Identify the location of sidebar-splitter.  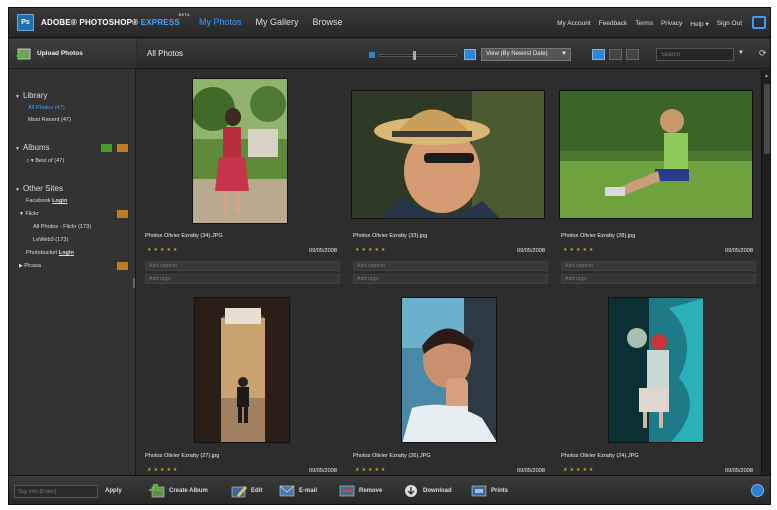
(134, 283).